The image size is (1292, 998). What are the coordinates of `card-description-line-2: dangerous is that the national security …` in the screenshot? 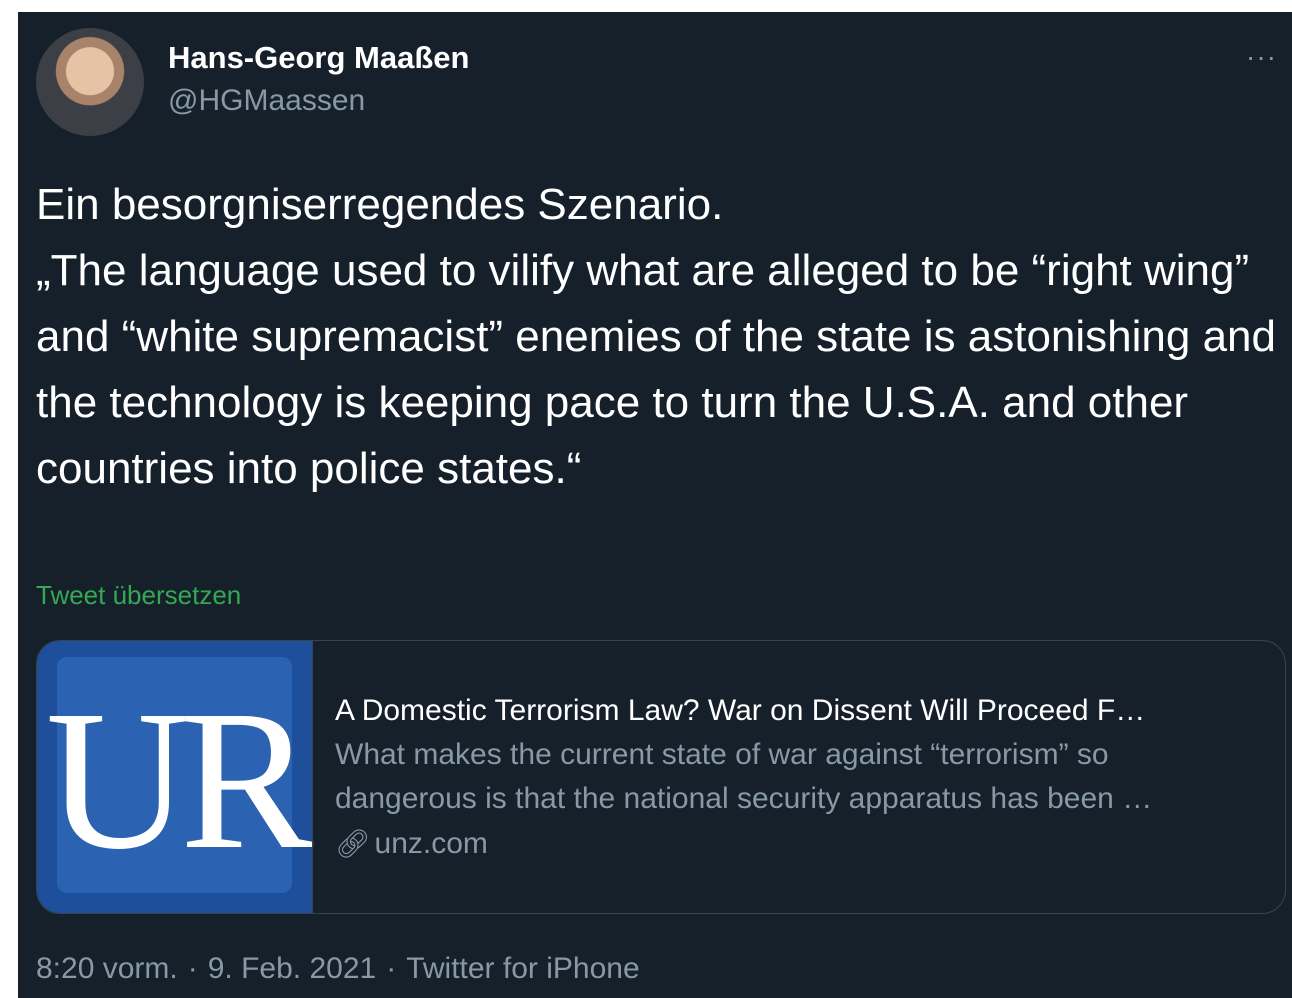 It's located at (744, 798).